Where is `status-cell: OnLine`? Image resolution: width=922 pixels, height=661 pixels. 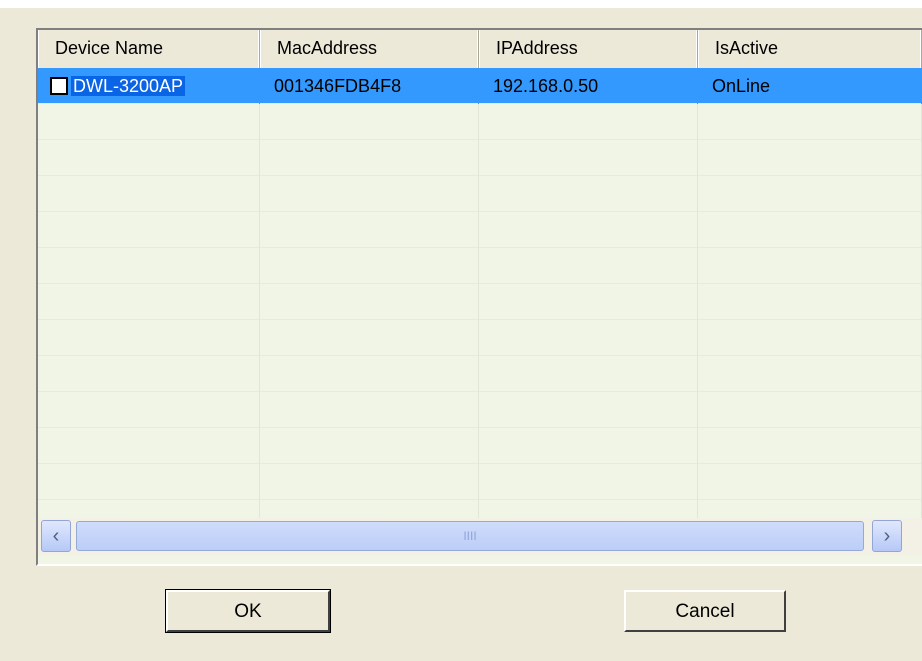
status-cell: OnLine is located at coordinates (810, 86).